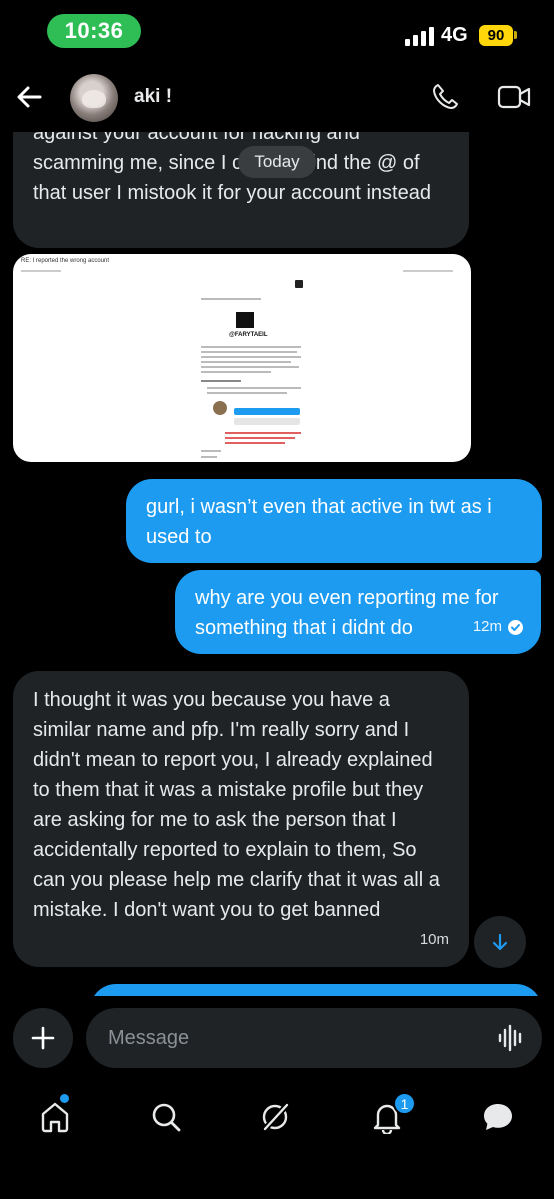 This screenshot has width=554, height=1199. I want to click on scroll-to-bottom-button, so click(500, 942).